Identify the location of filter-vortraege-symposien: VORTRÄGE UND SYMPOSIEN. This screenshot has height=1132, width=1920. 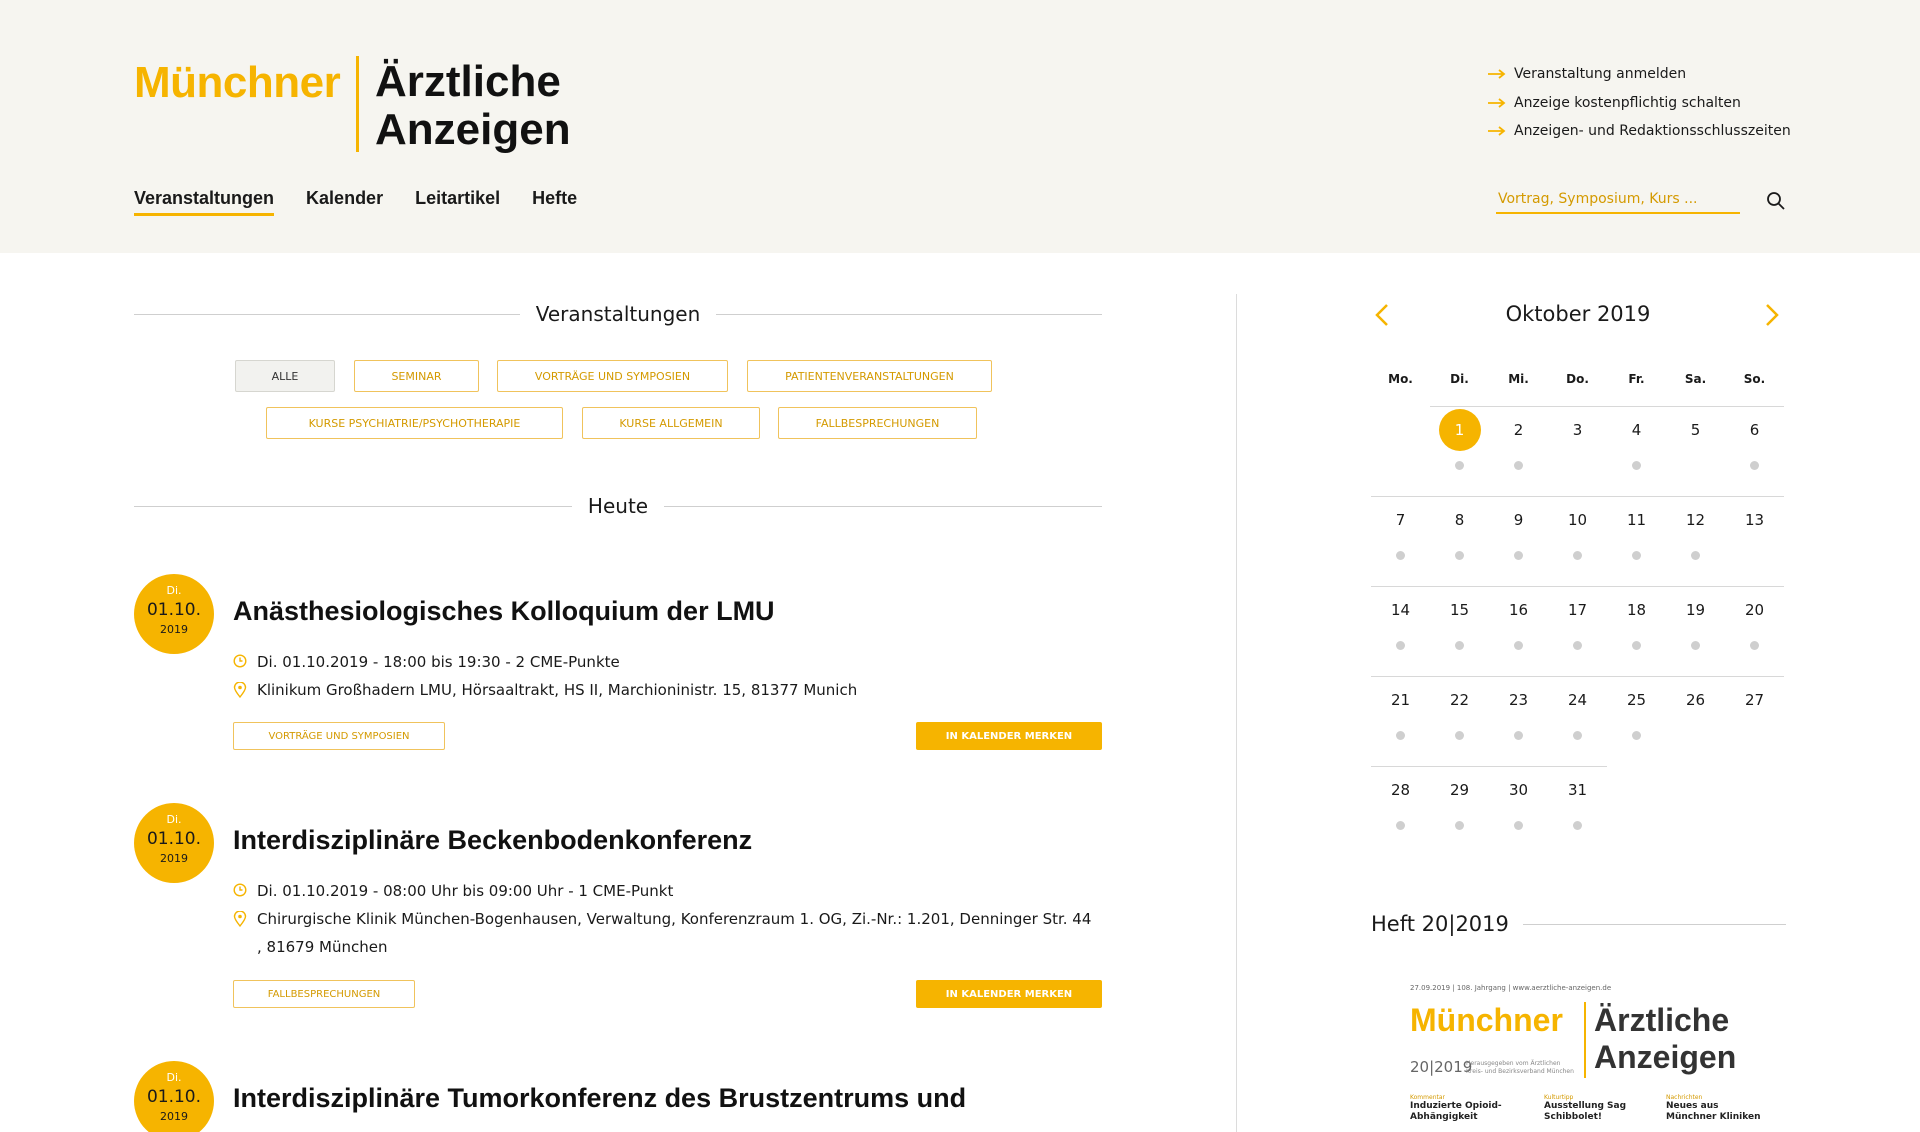
(612, 376).